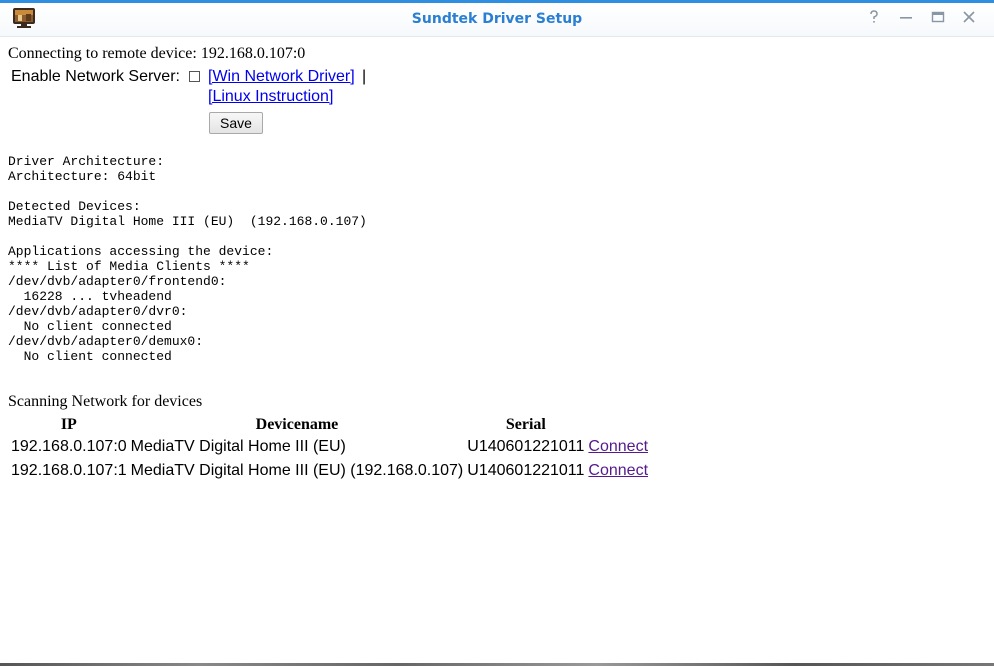 Image resolution: width=994 pixels, height=666 pixels. I want to click on table-header-row: IP Devicename Serial, so click(329, 424).